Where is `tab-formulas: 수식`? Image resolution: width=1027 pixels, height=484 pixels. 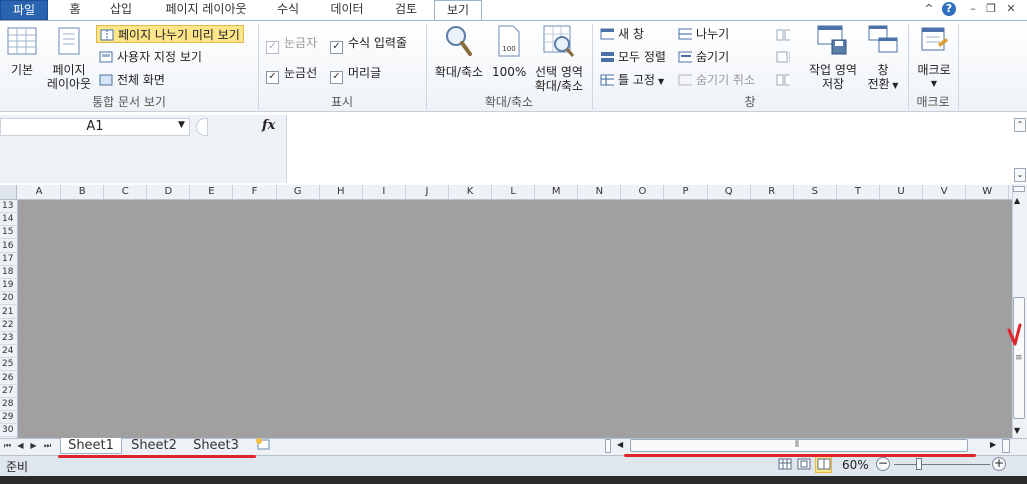
tab-formulas: 수식 is located at coordinates (288, 10).